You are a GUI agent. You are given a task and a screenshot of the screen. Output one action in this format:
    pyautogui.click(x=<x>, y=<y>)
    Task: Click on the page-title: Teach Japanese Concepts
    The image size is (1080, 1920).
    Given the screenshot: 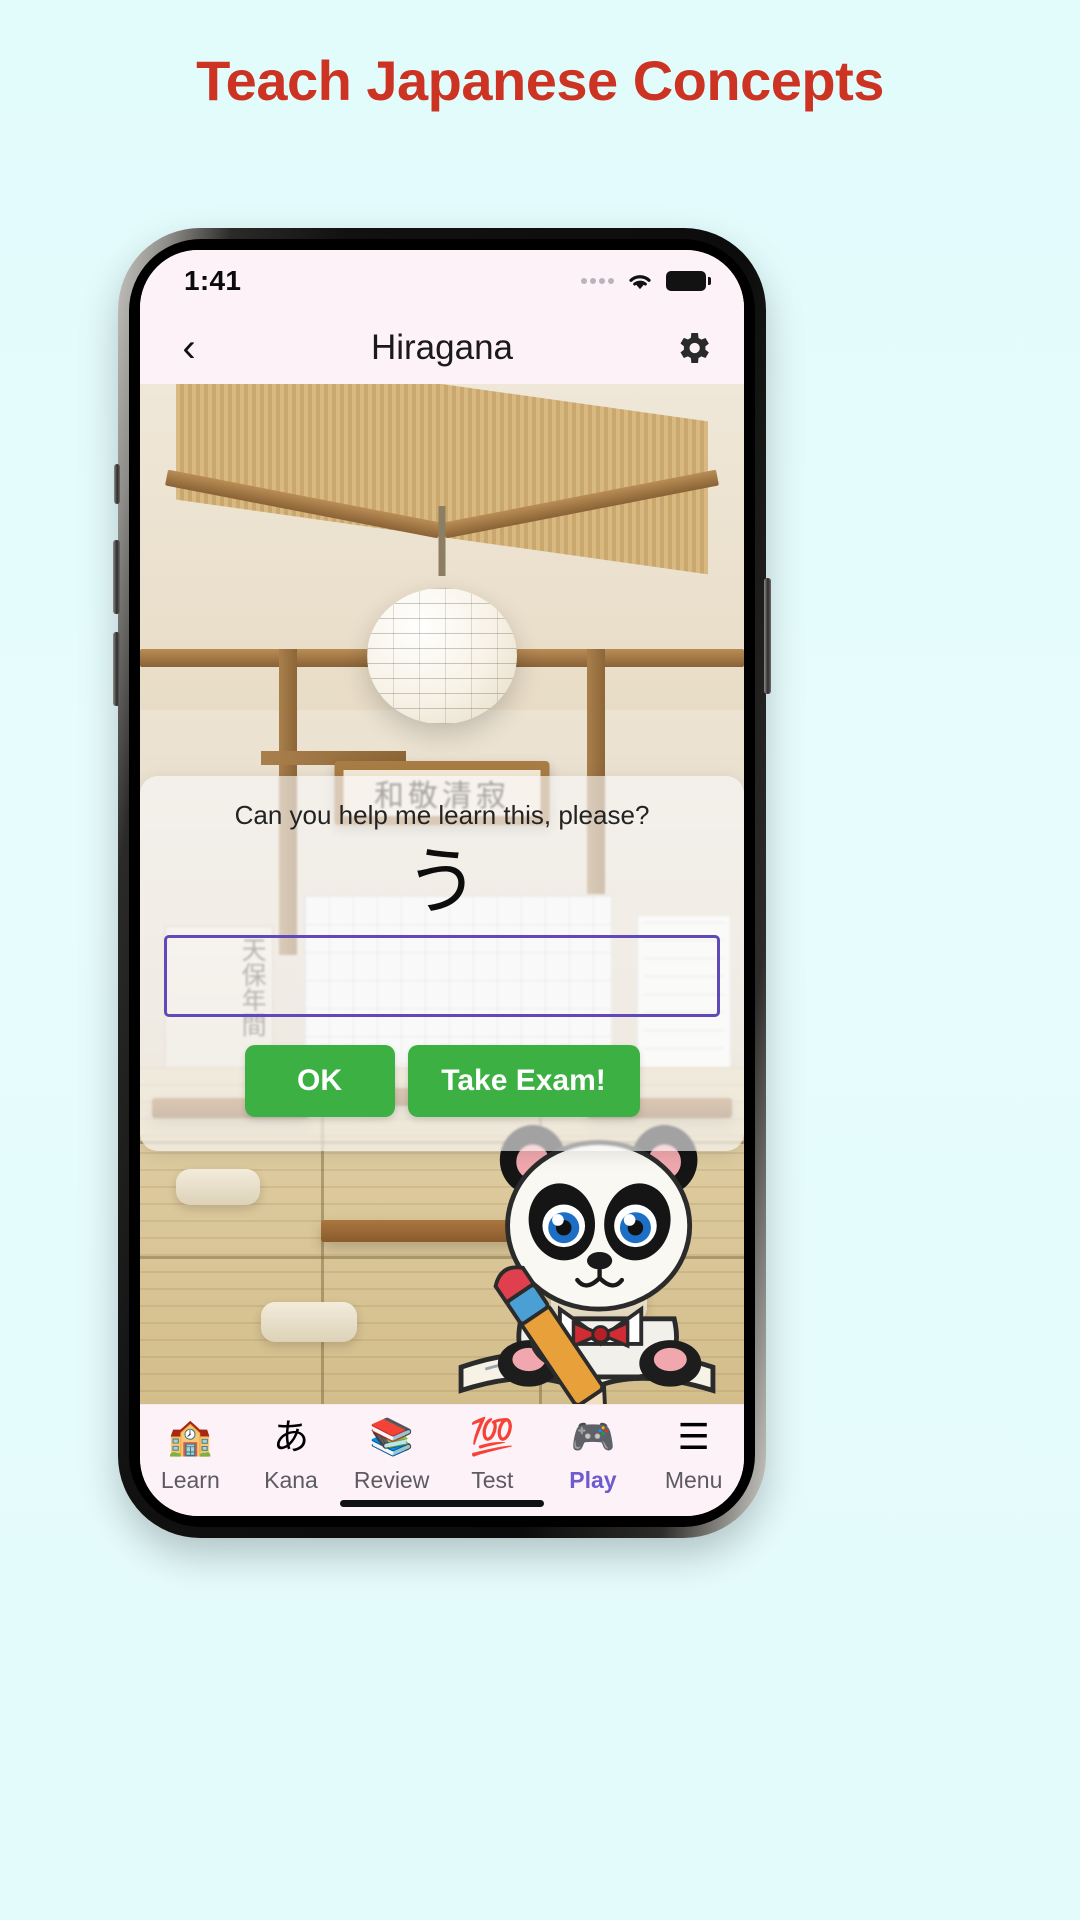 What is the action you would take?
    pyautogui.click(x=540, y=80)
    